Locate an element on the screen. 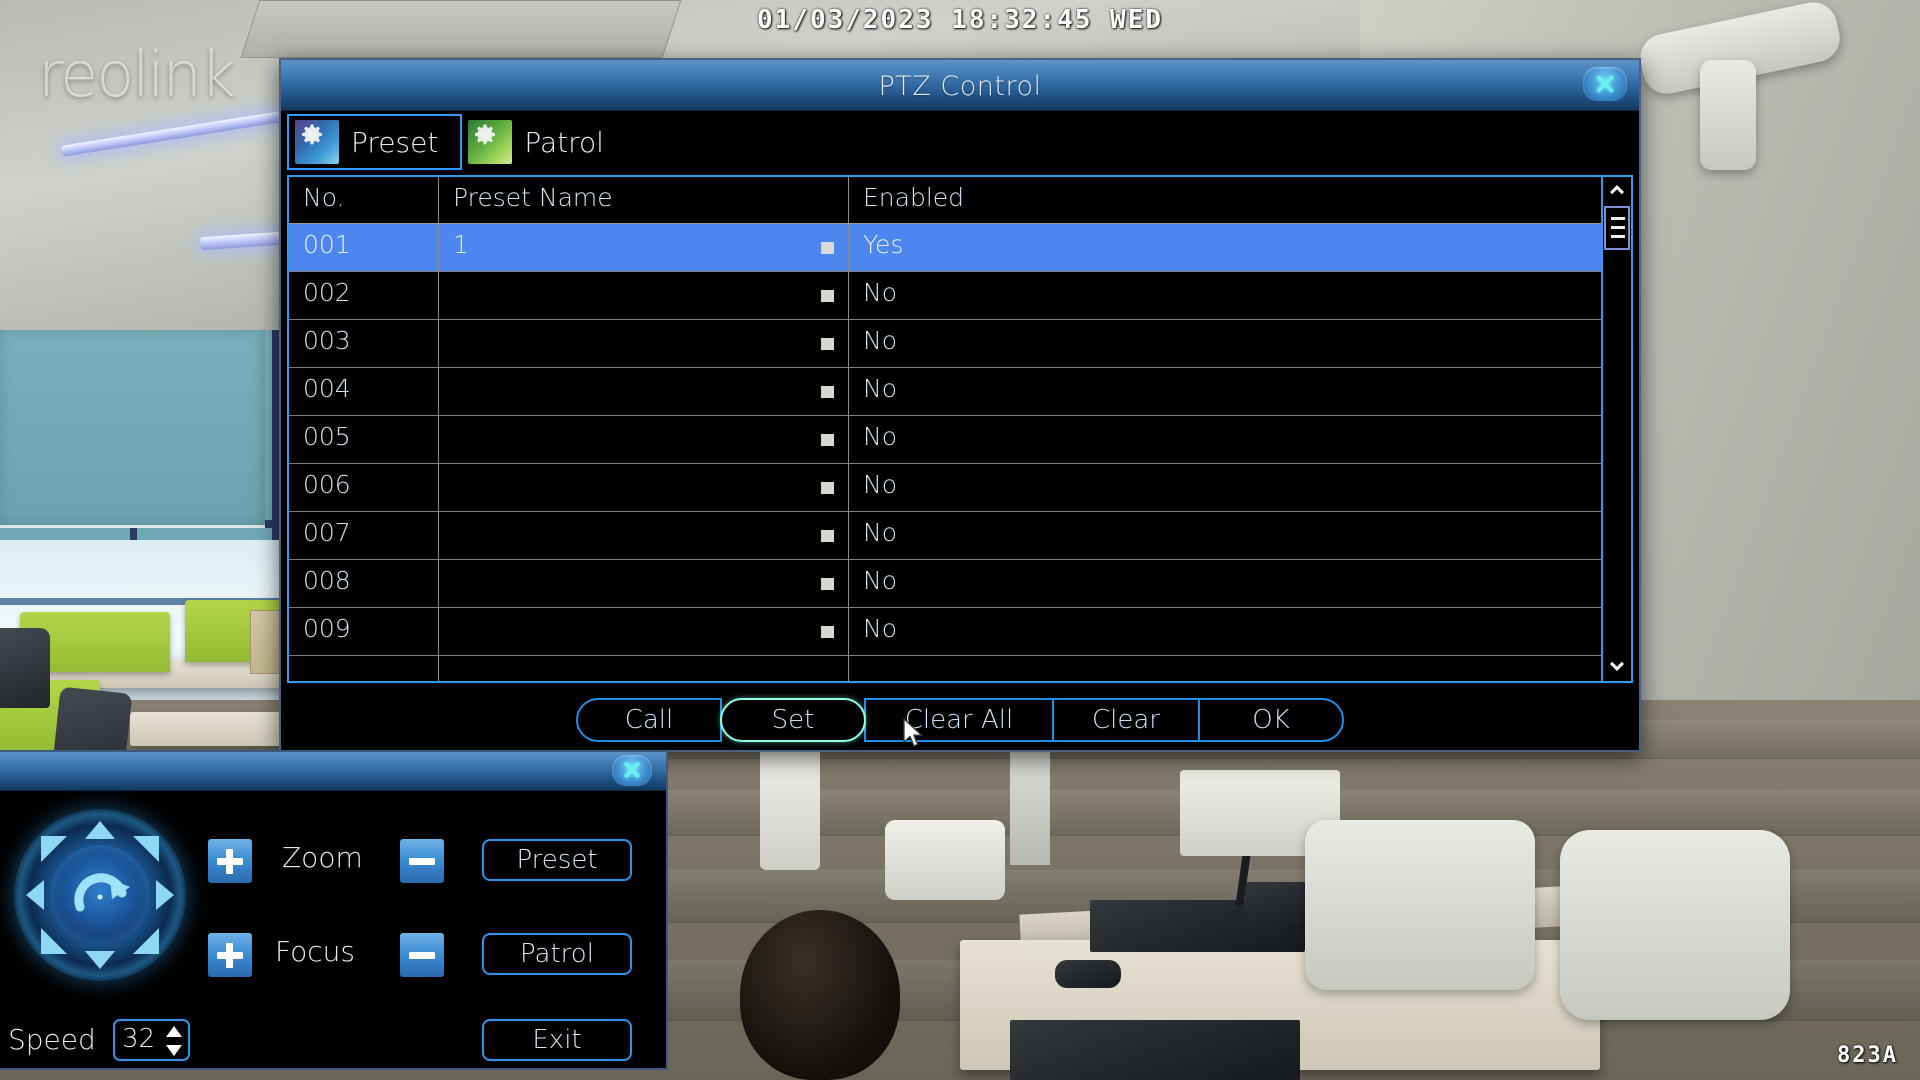  scroll-track is located at coordinates (1617, 452).